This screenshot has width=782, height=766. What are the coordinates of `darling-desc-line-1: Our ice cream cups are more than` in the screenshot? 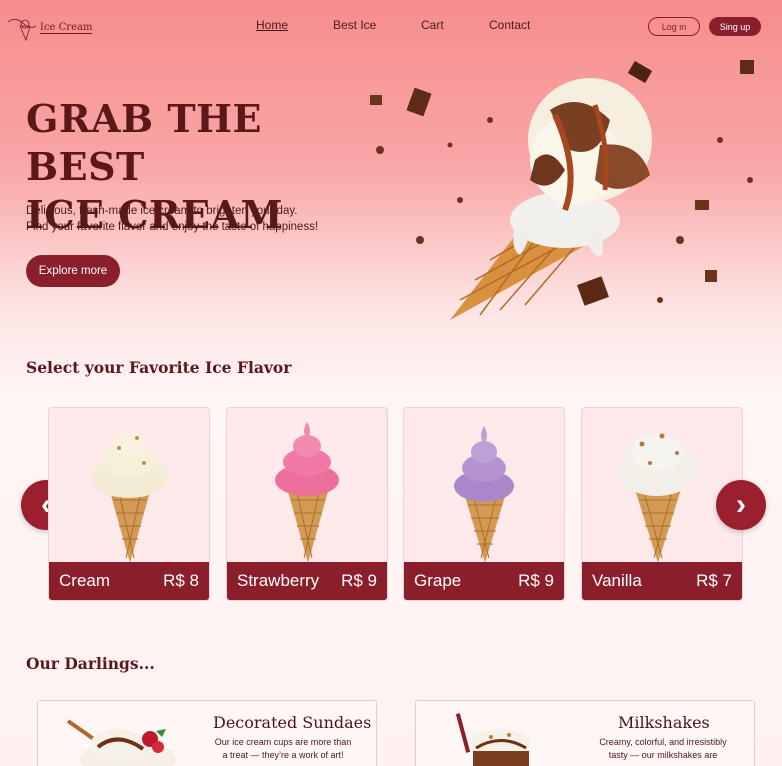 It's located at (283, 742).